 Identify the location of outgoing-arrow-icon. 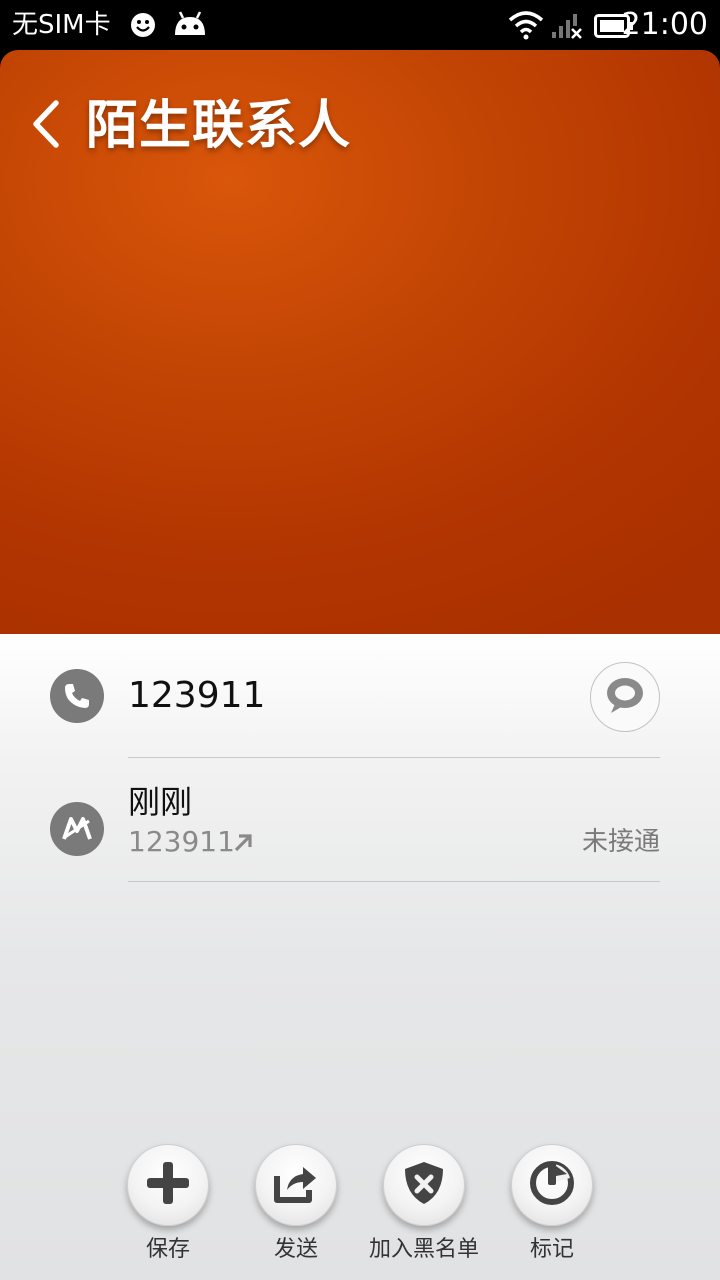
(243, 845).